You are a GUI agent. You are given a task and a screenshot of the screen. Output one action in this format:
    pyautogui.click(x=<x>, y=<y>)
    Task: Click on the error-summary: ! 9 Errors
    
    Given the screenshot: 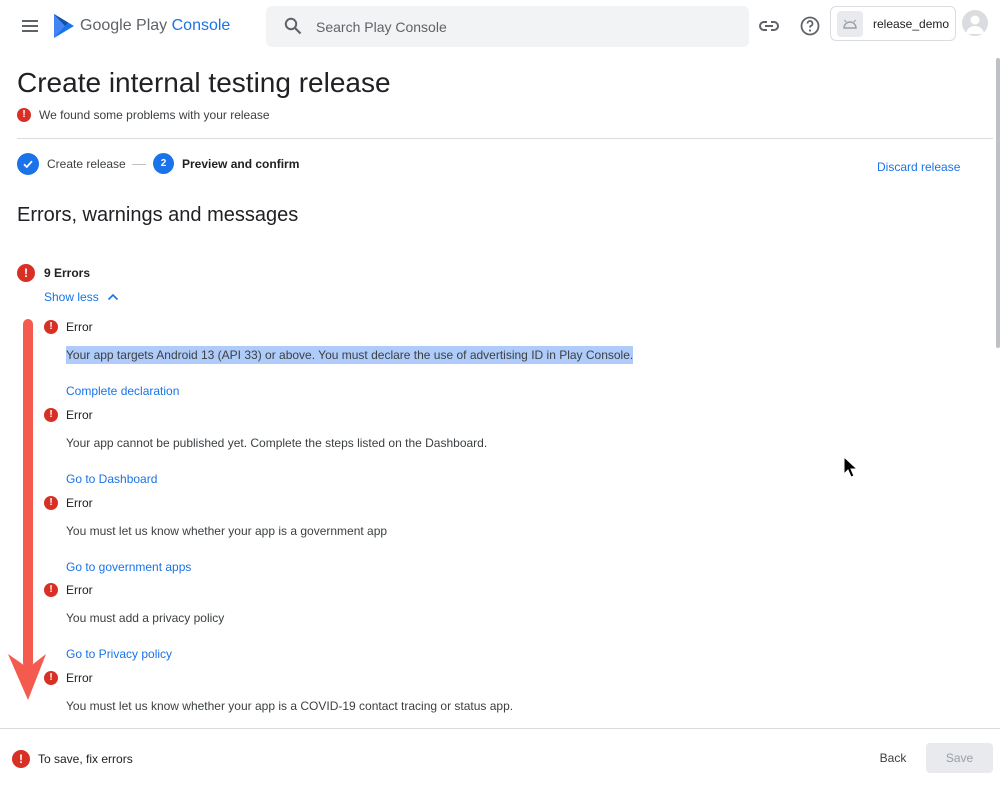 What is the action you would take?
    pyautogui.click(x=53, y=273)
    